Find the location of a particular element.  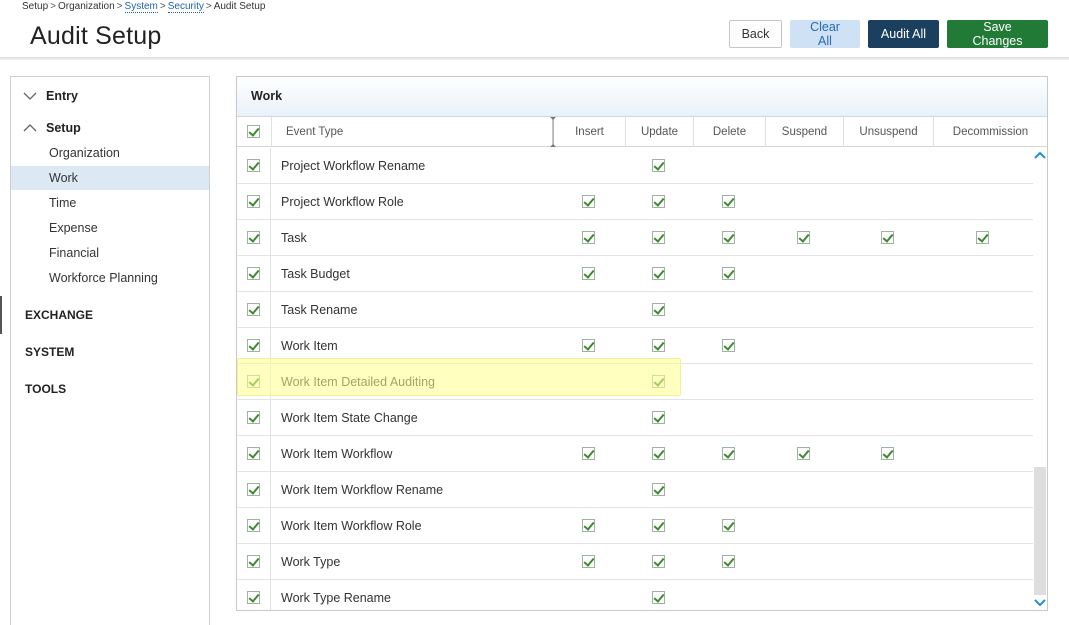

scroll-up-icon is located at coordinates (1040, 155).